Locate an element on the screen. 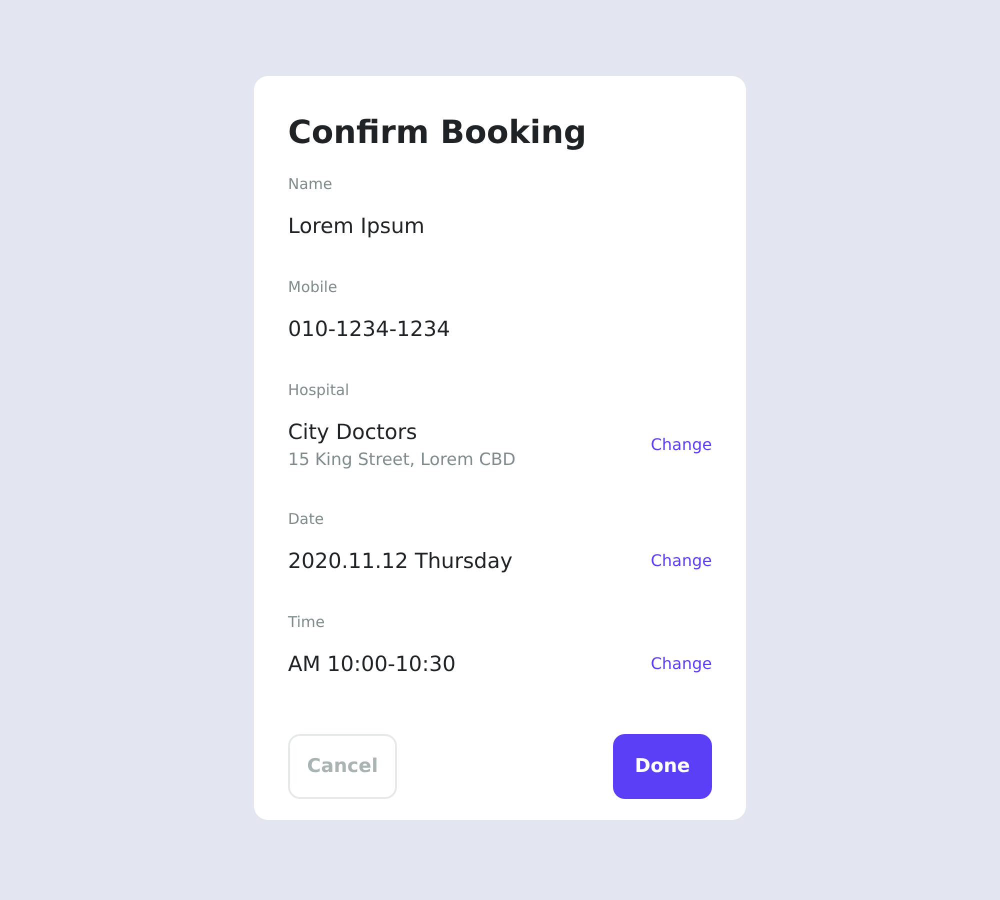 This screenshot has width=1000, height=900. field-value: Lorem Ipsum is located at coordinates (356, 226).